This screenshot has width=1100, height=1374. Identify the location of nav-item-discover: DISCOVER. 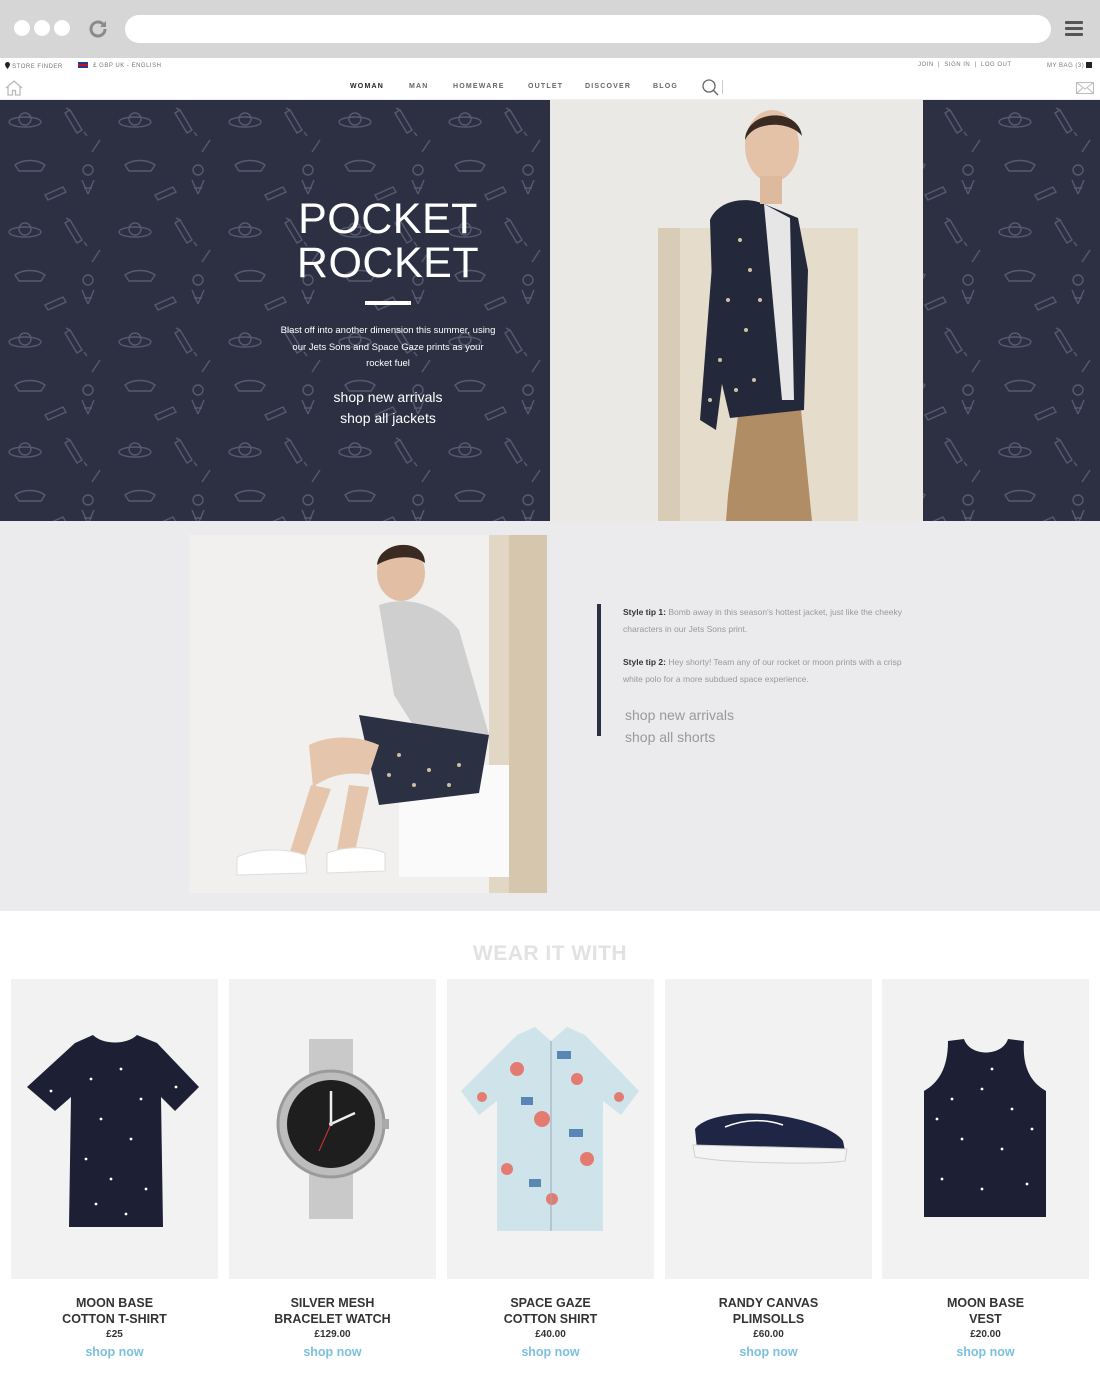
(608, 86).